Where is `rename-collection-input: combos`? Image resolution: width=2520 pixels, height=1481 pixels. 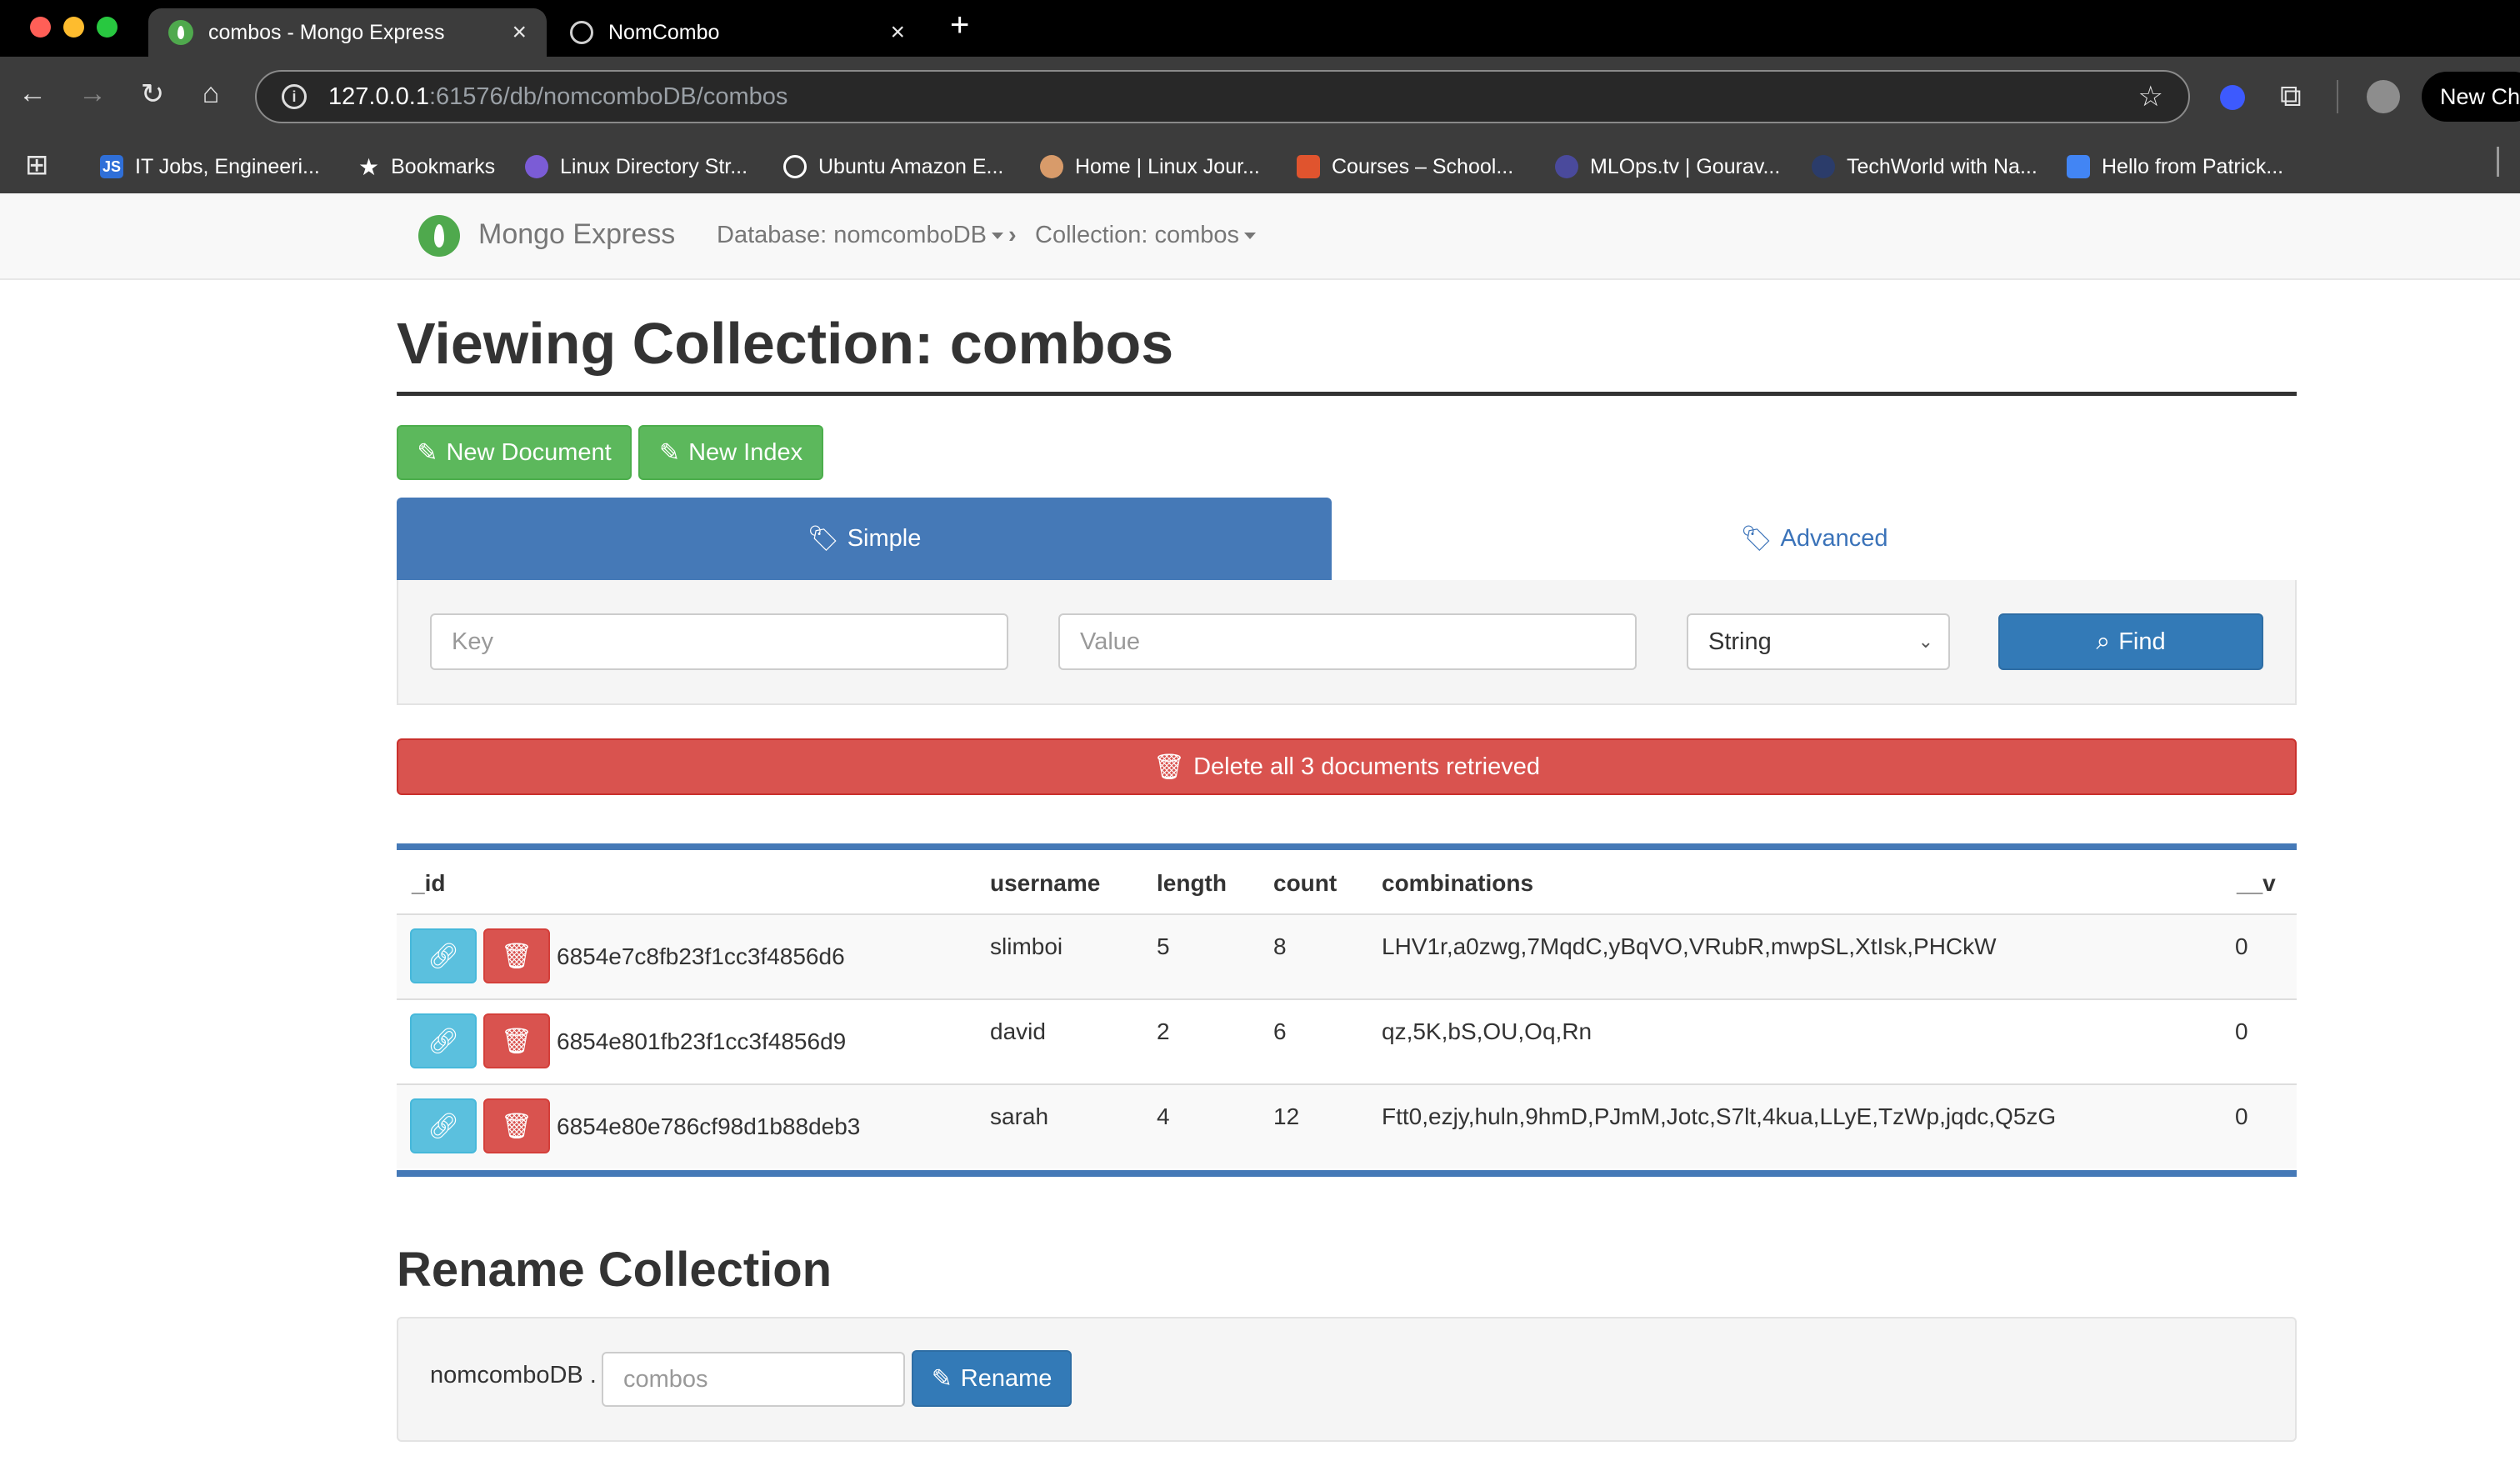
rename-collection-input: combos is located at coordinates (753, 1379).